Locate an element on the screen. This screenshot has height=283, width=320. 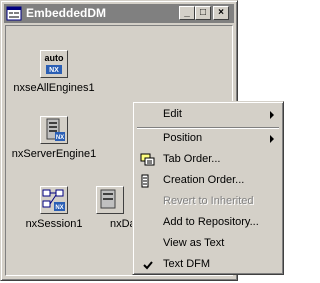
component-label: nxServerEngine1 is located at coordinates (54, 154).